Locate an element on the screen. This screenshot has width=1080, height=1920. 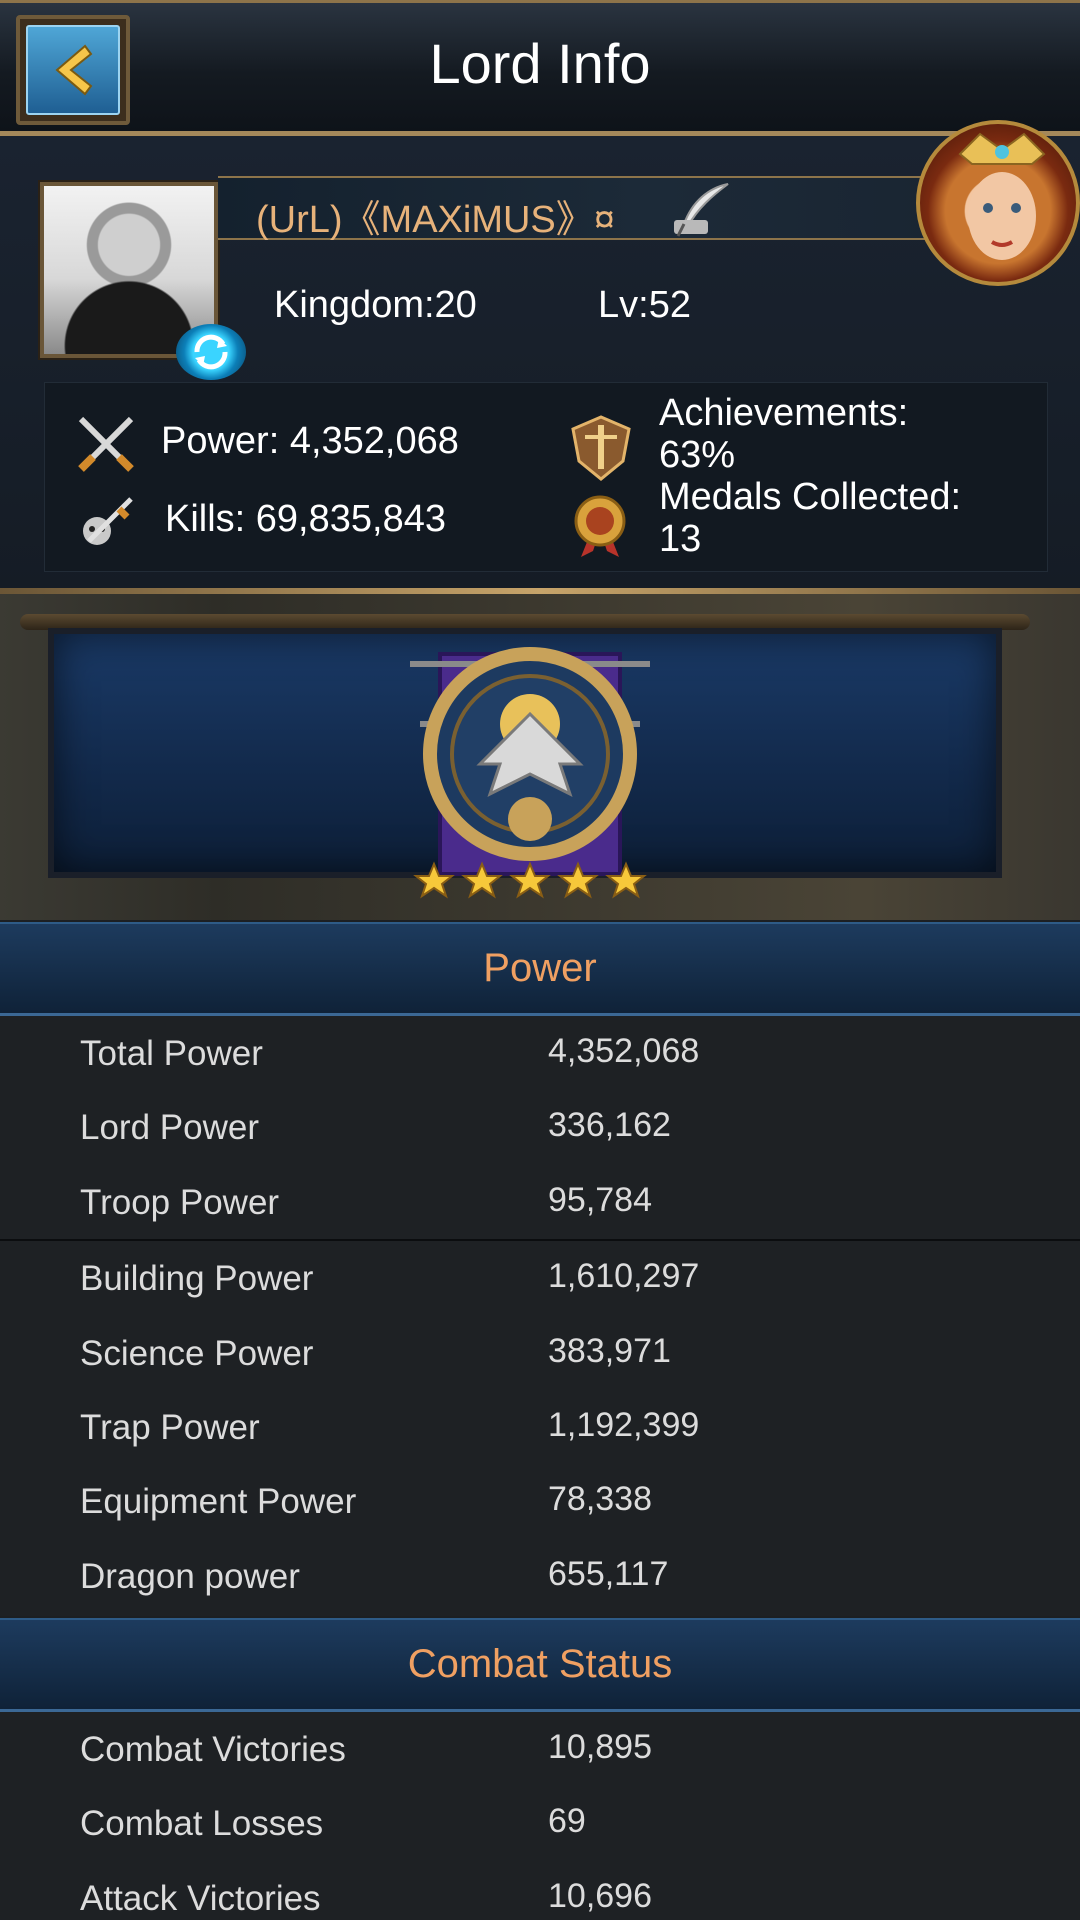
combat-row-attack-victories: Attack Victories 10,696 is located at coordinates (540, 1890).